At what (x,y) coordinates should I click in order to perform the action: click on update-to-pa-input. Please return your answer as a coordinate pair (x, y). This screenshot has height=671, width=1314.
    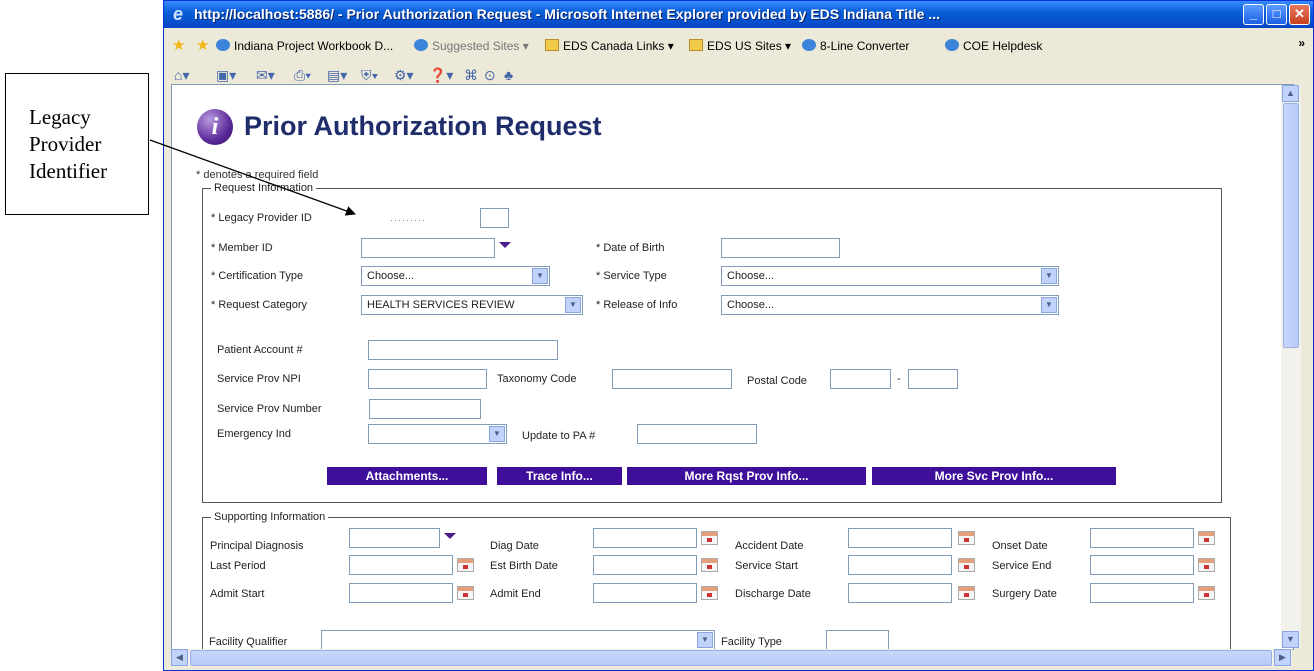
    Looking at the image, I should click on (697, 434).